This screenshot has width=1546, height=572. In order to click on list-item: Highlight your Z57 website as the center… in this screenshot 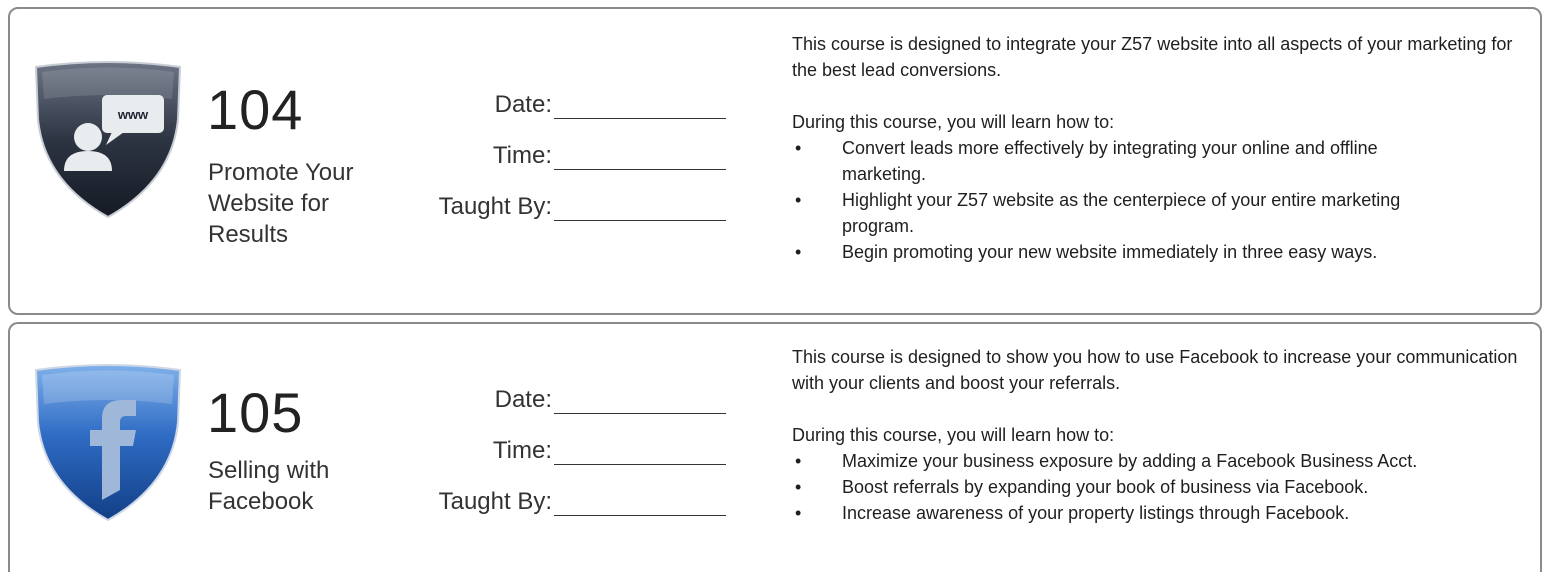, I will do `click(1162, 213)`.